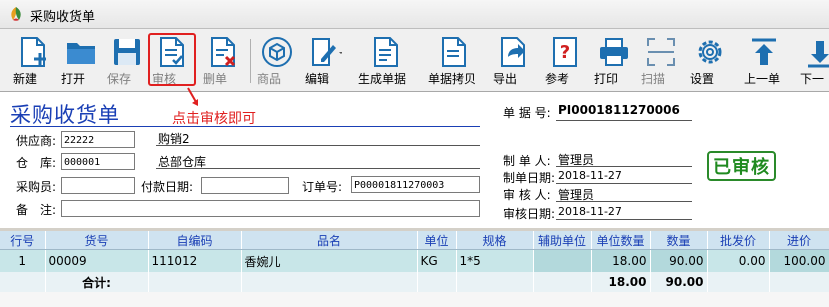  What do you see at coordinates (590, 211) in the screenshot?
I see `audit-date-value: 2018-11-27` at bounding box center [590, 211].